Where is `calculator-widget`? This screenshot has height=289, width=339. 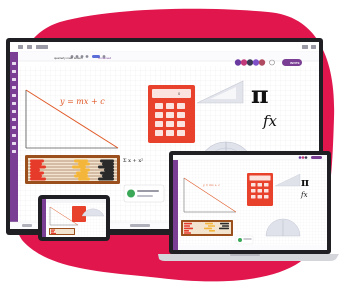 calculator-widget is located at coordinates (171, 114).